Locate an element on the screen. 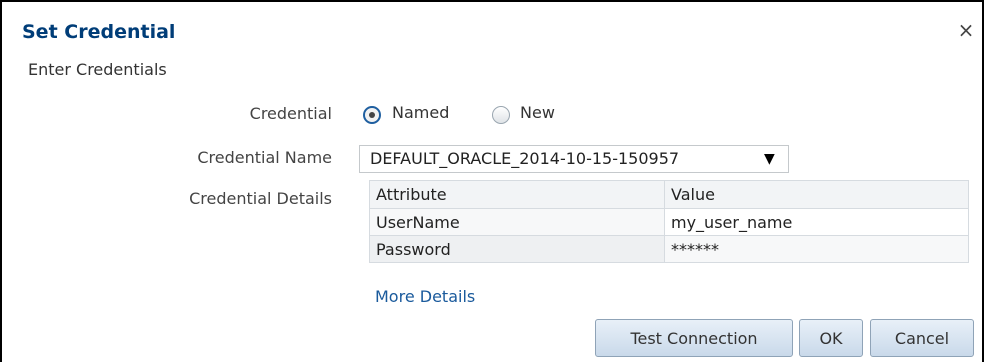 The image size is (984, 362). close-icon: × is located at coordinates (966, 30).